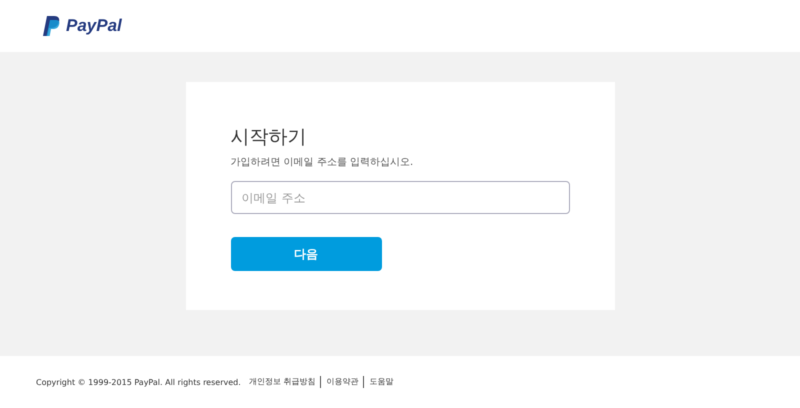 This screenshot has width=800, height=408. I want to click on copyright-text: Copyright © 1999-2015 PayPal. All rights reserved., so click(138, 382).